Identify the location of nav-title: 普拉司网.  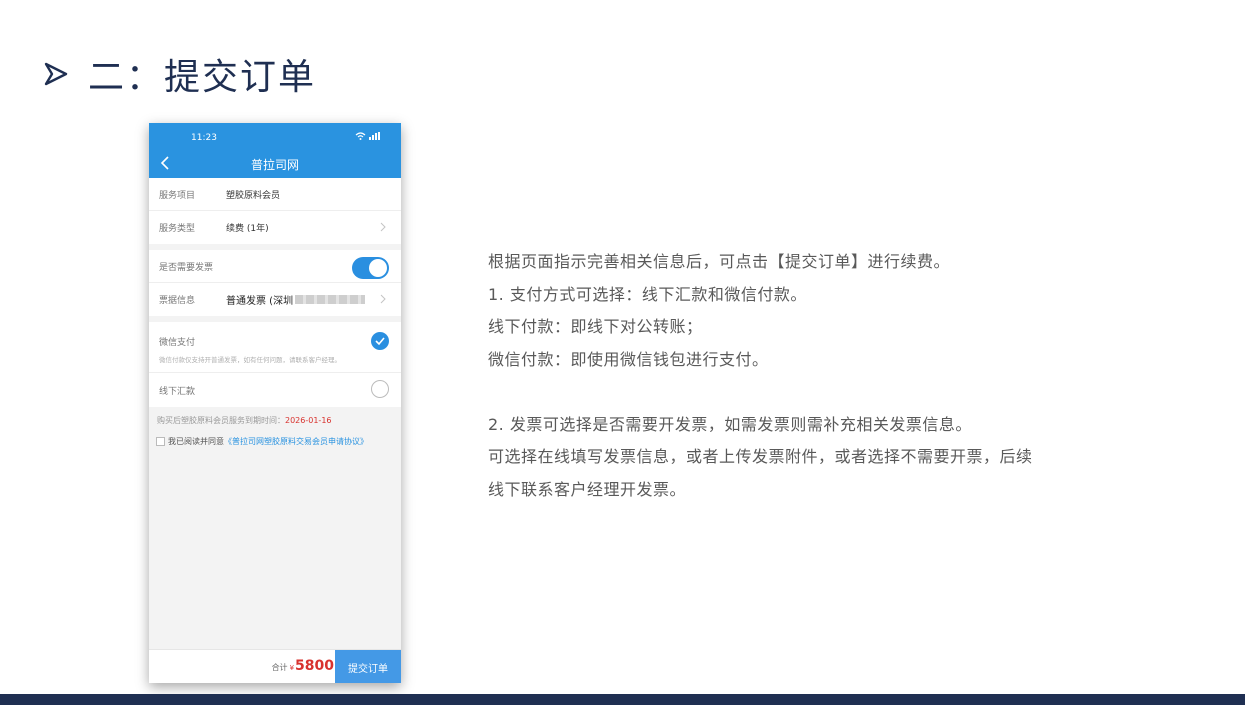
(274, 165).